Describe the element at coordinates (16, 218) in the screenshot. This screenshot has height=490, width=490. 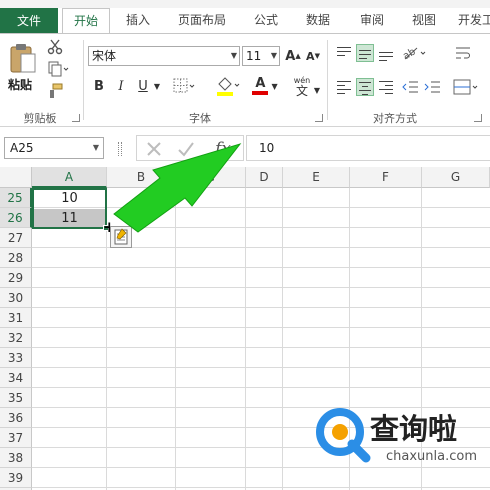
I see `row-header-26: 26` at that location.